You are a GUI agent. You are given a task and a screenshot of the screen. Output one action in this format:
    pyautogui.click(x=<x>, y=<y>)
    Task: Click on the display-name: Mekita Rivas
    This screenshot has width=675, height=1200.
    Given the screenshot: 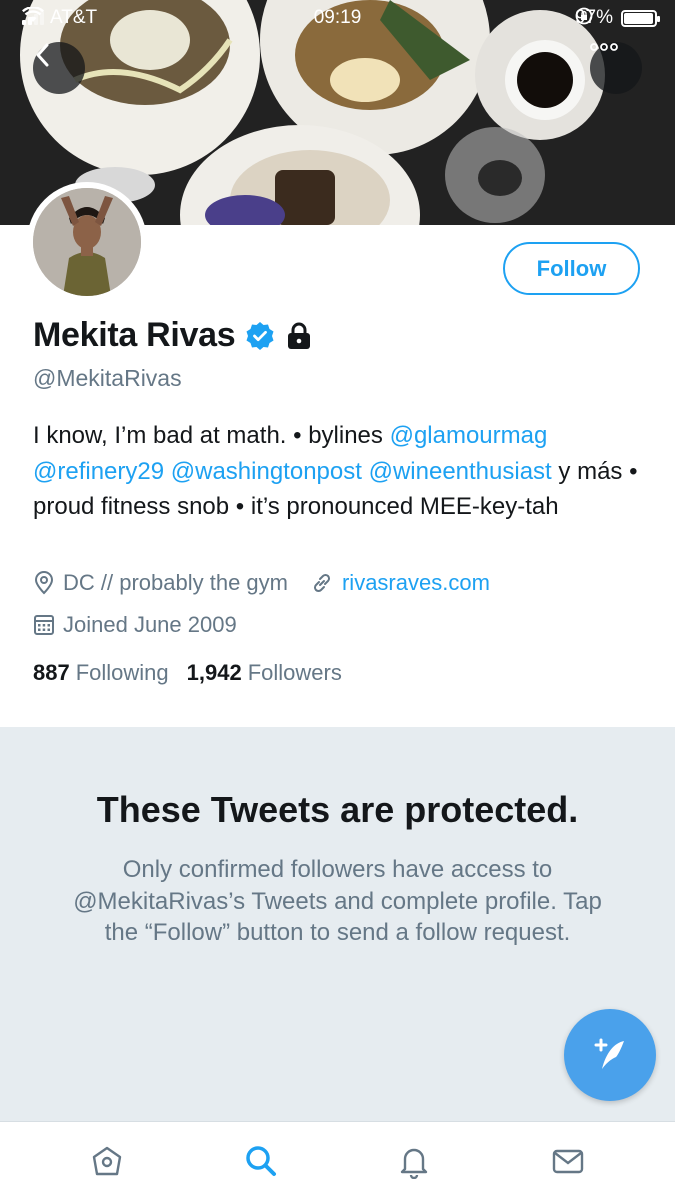 What is the action you would take?
    pyautogui.click(x=134, y=335)
    